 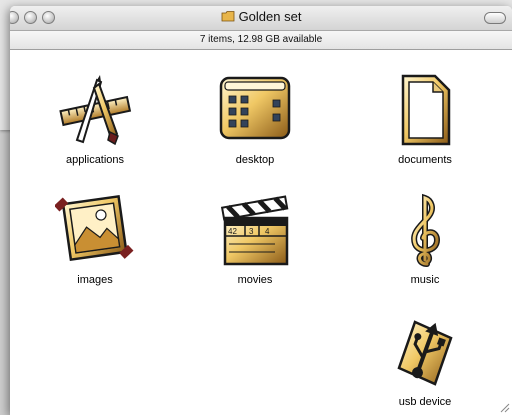 What do you see at coordinates (425, 402) in the screenshot?
I see `item-label: usb device` at bounding box center [425, 402].